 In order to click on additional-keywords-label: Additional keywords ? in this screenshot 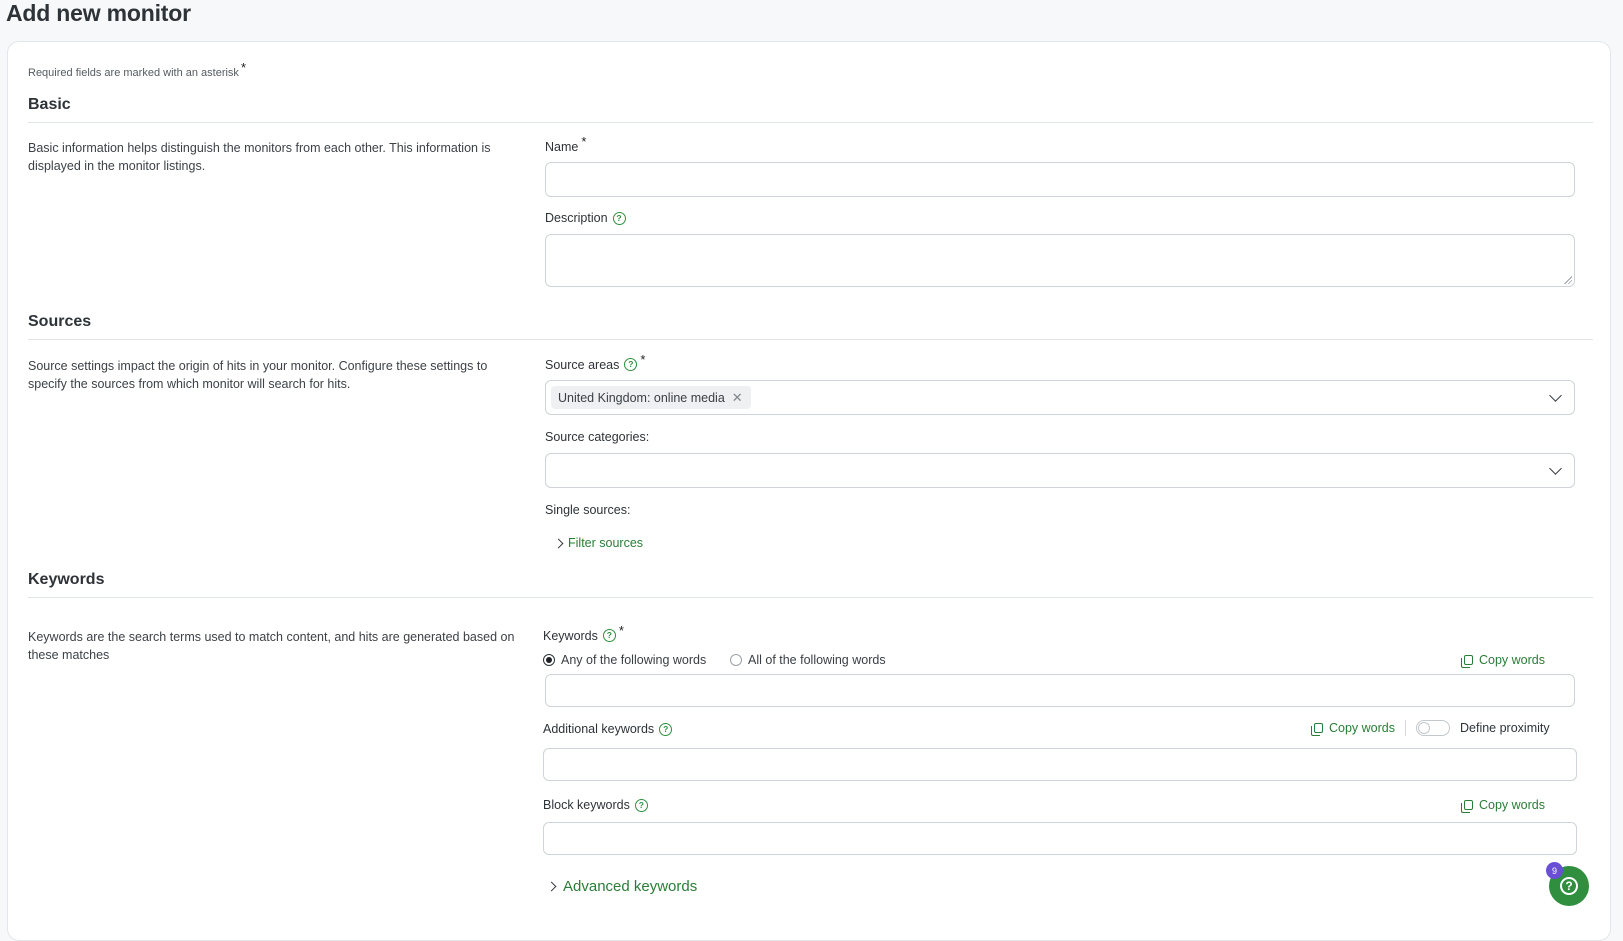, I will do `click(608, 729)`.